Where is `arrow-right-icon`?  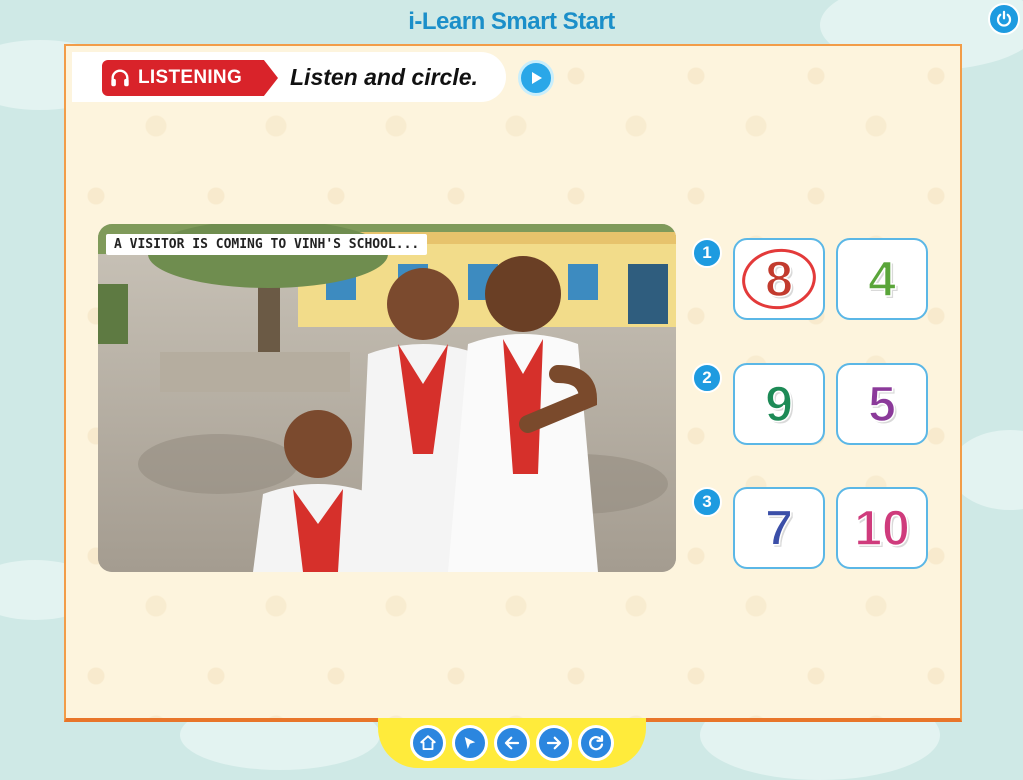 arrow-right-icon is located at coordinates (554, 743).